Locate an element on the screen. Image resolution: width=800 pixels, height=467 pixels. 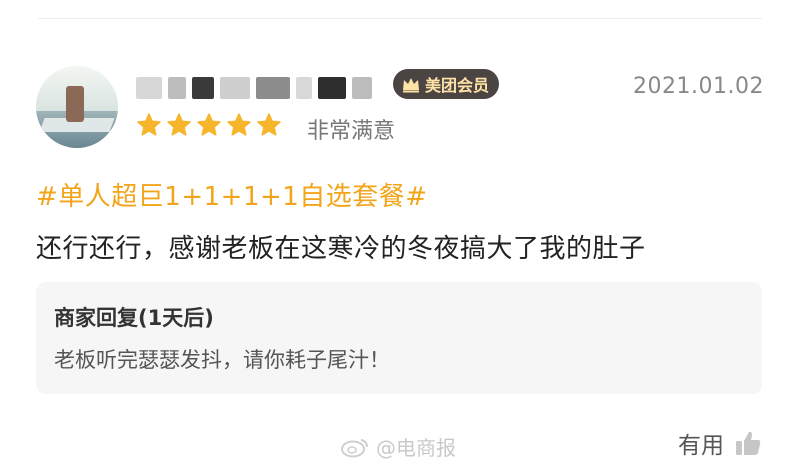
merchant-reply-title: 商家回复(1天后) is located at coordinates (134, 318).